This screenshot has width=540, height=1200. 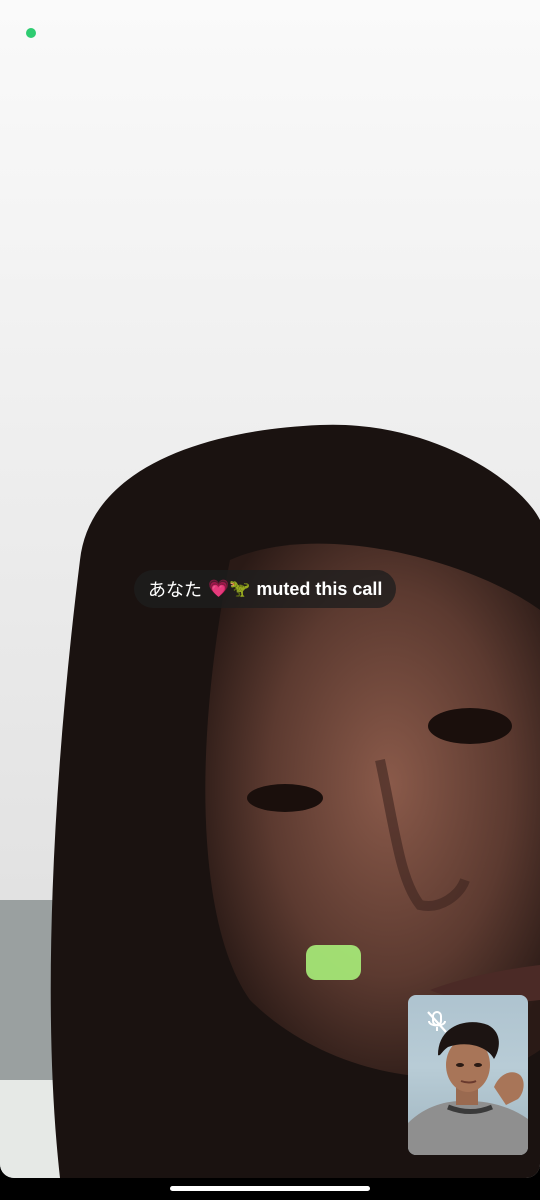 I want to click on mute-notification-pill: あなた 💗🦖 muted this call, so click(x=265, y=589).